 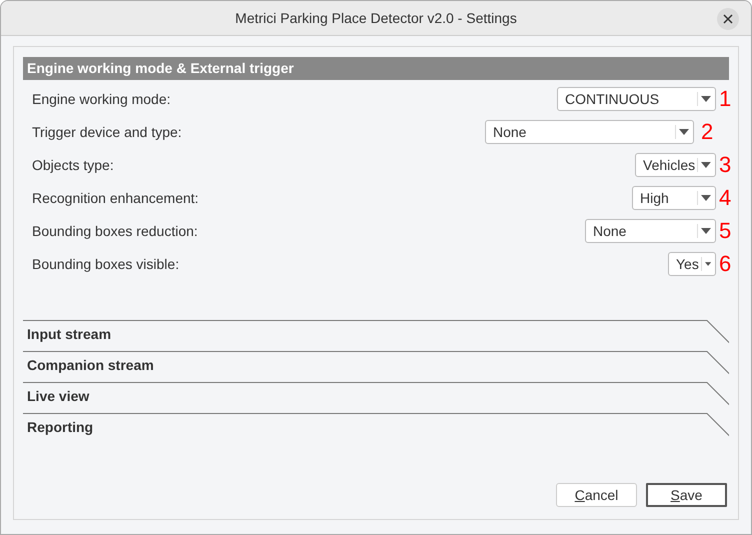 I want to click on close-button, so click(x=728, y=19).